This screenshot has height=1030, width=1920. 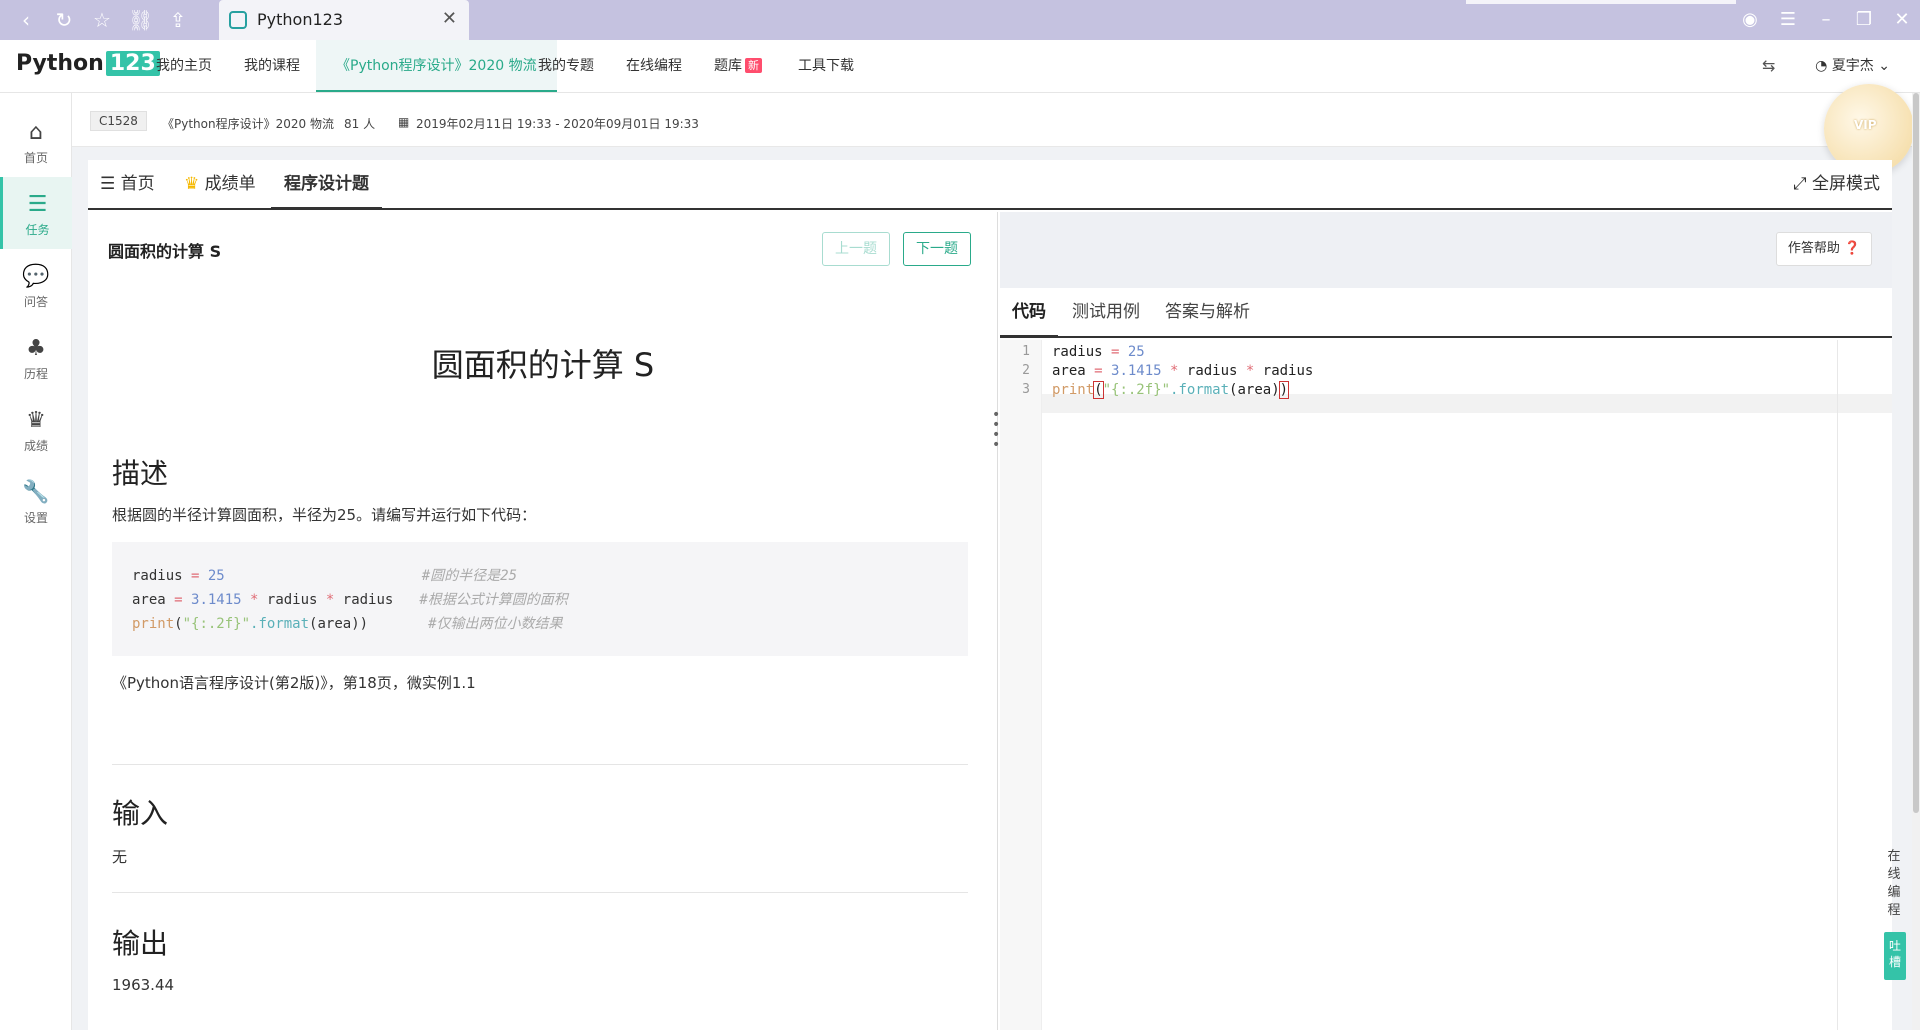 What do you see at coordinates (325, 576) in the screenshot?
I see `code-line: radius = 25 #圆的半径是25` at bounding box center [325, 576].